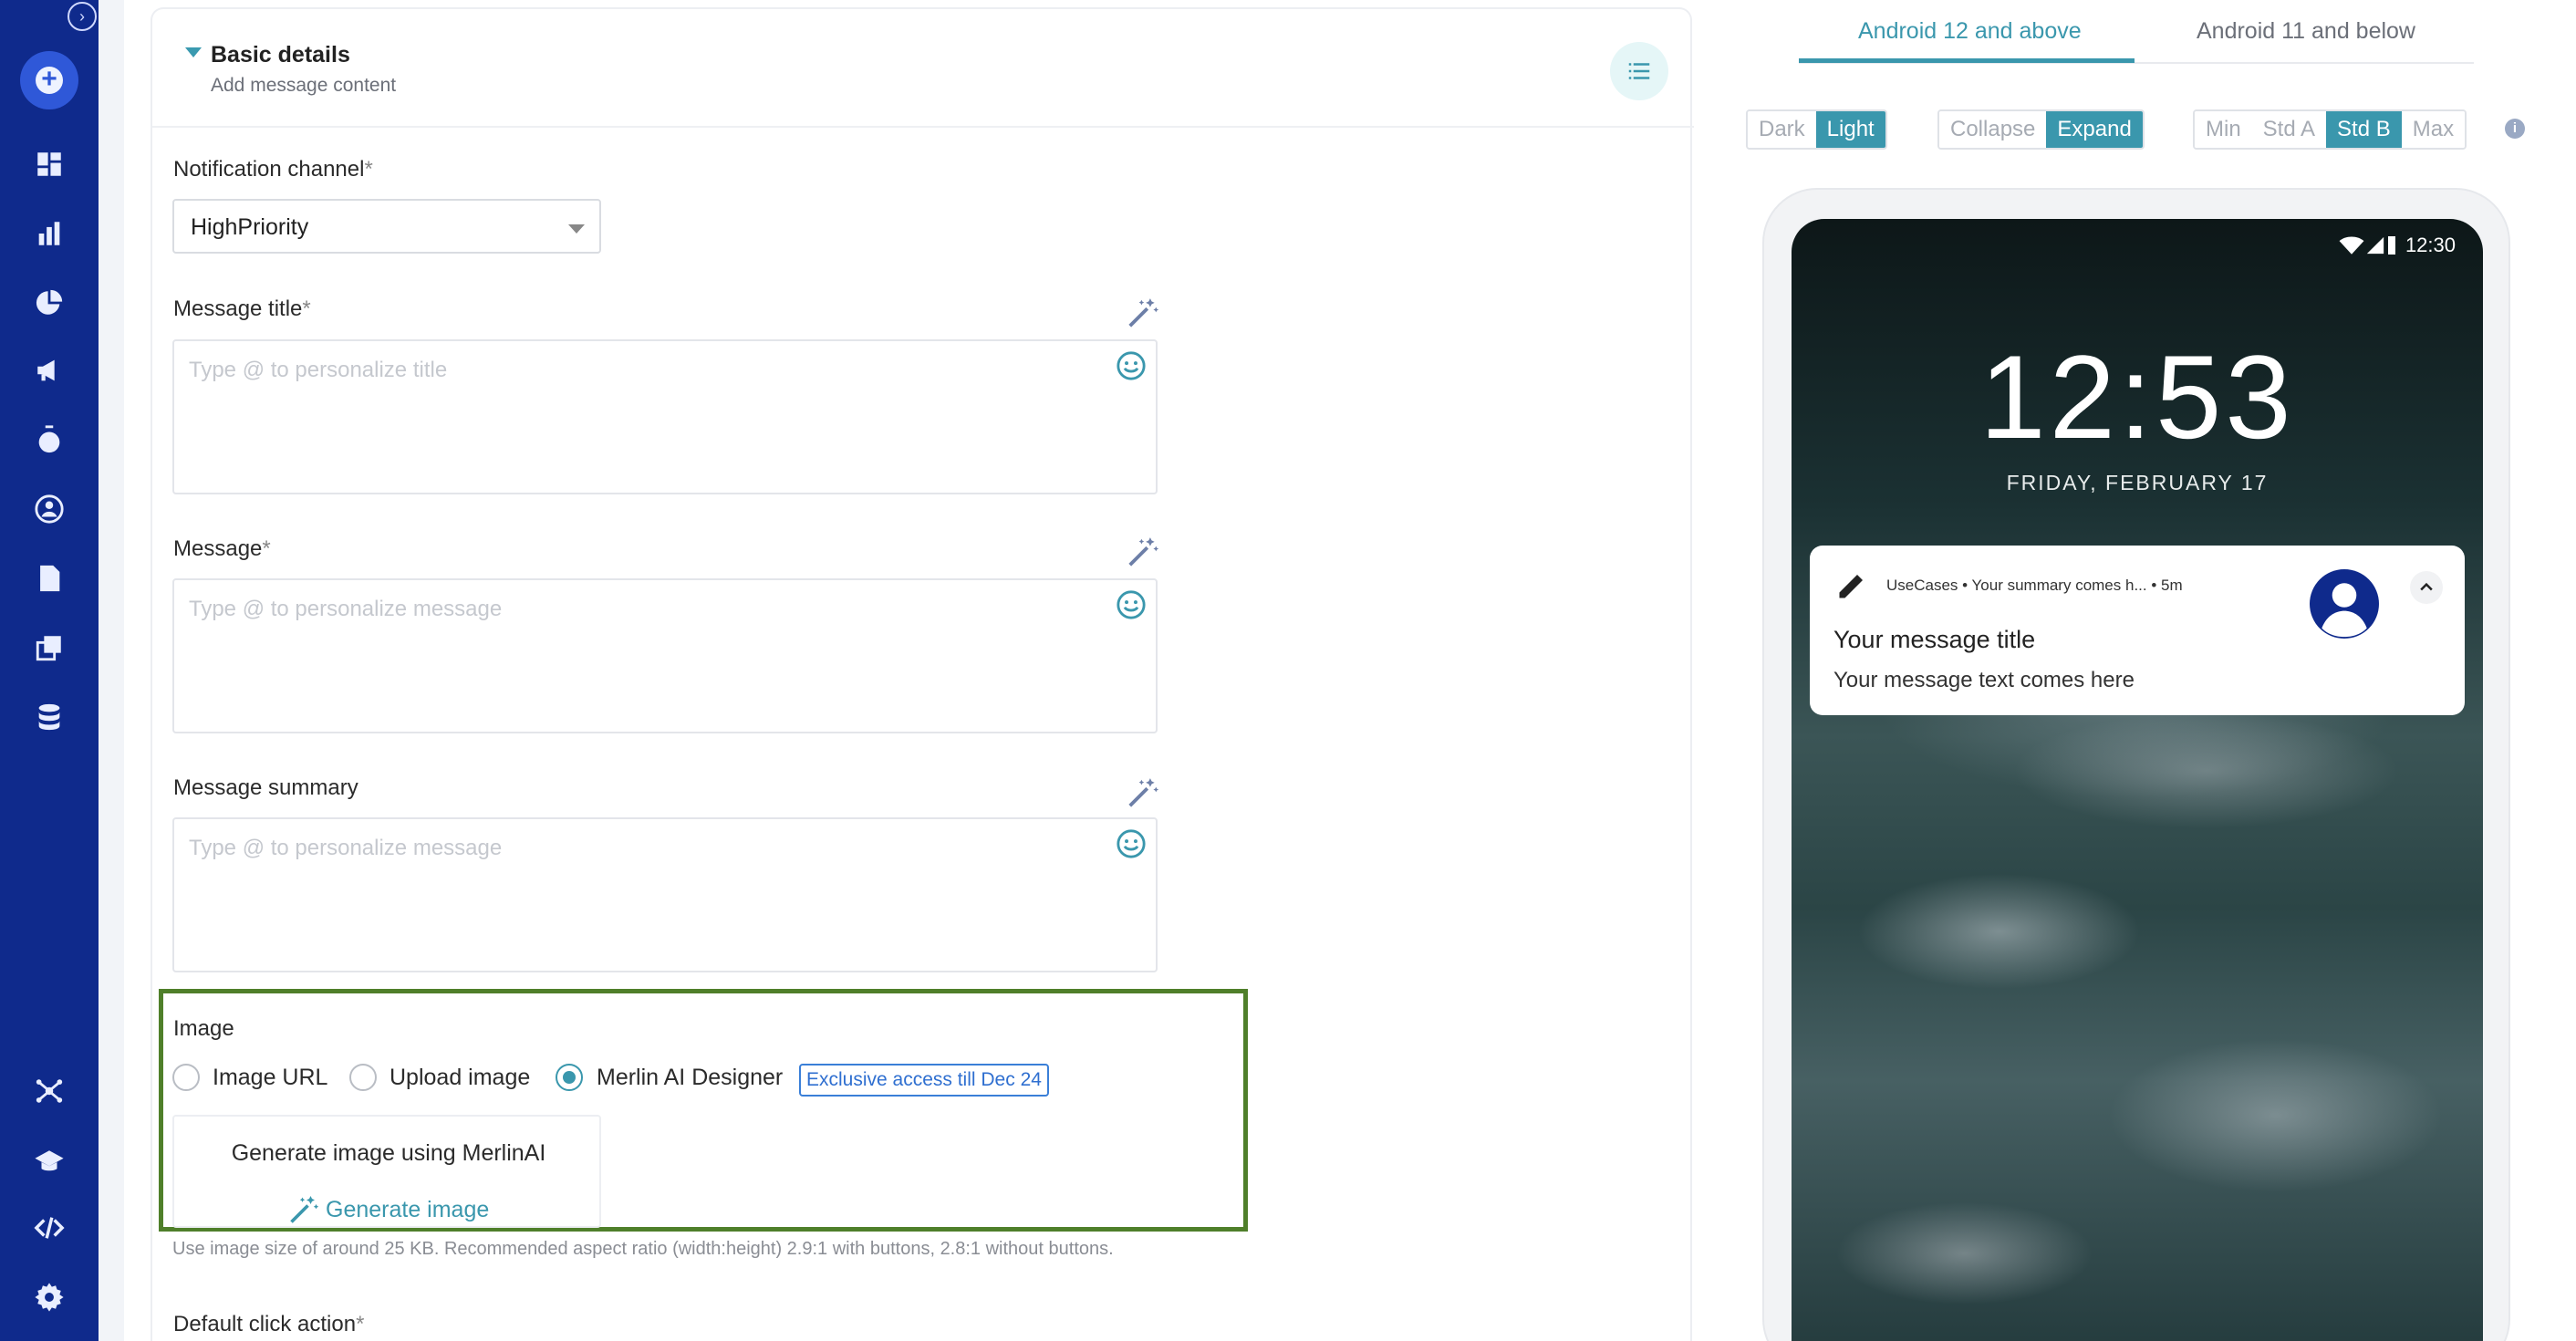  What do you see at coordinates (2433, 129) in the screenshot?
I see `size-max-option: Max` at bounding box center [2433, 129].